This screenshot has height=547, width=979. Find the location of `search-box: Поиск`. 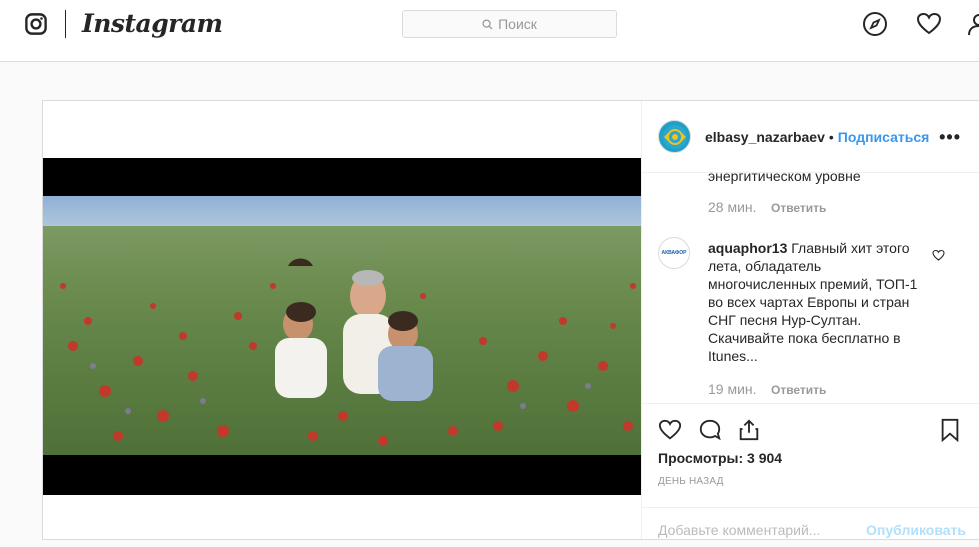

search-box: Поиск is located at coordinates (509, 24).